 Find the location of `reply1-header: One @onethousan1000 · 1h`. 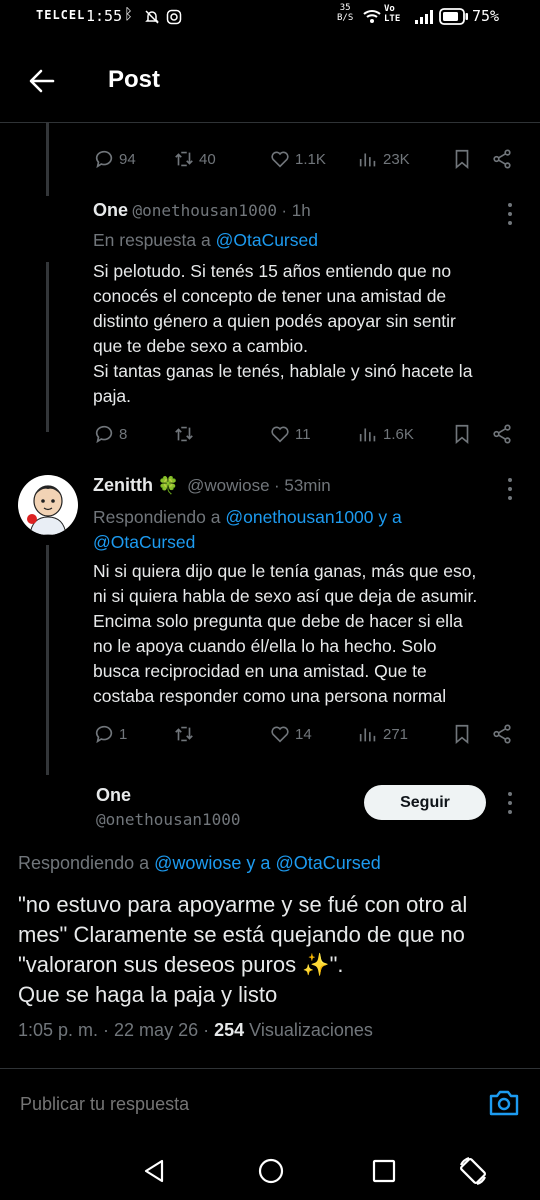

reply1-header: One @onethousan1000 · 1h is located at coordinates (308, 210).